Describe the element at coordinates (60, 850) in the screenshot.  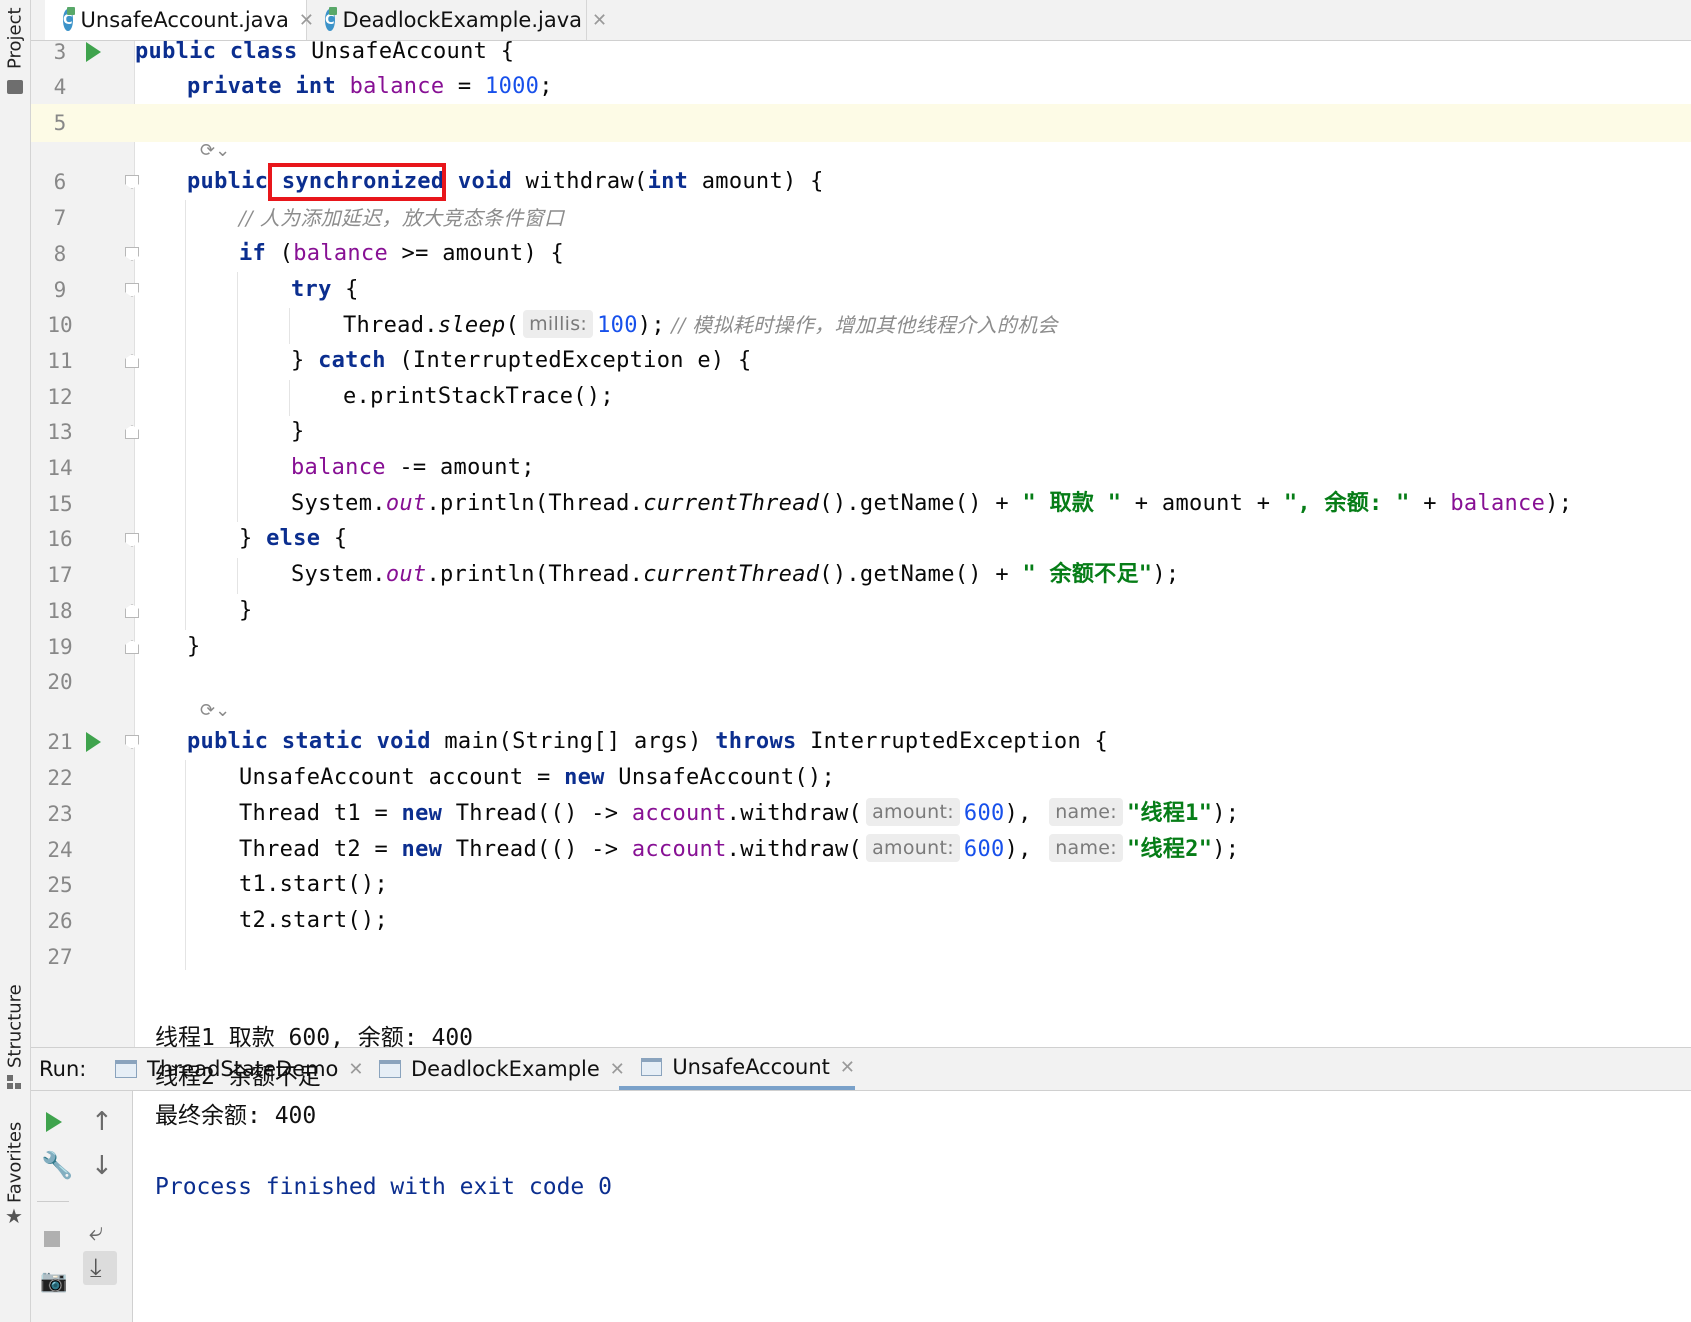
I see `line-number: 24` at that location.